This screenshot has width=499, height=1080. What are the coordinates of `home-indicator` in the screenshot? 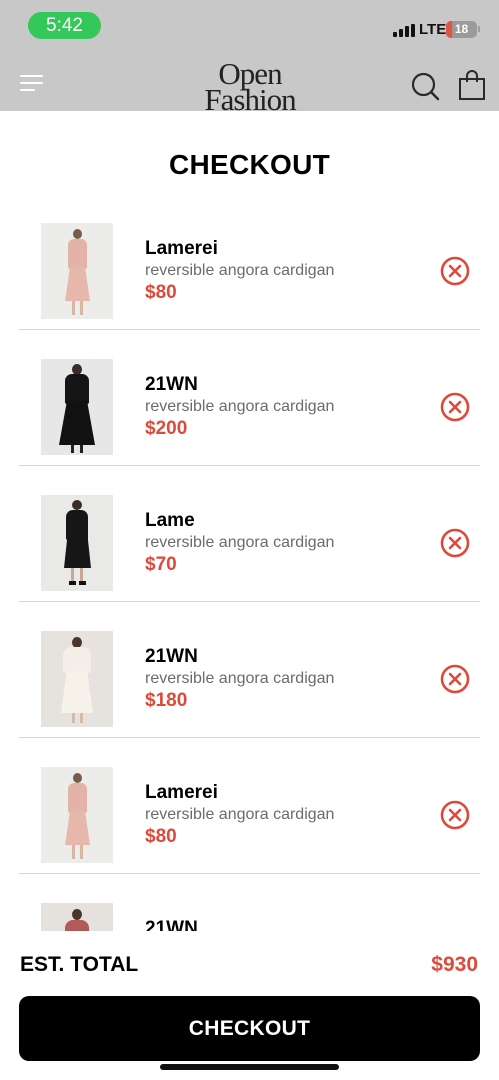 It's located at (249, 1067).